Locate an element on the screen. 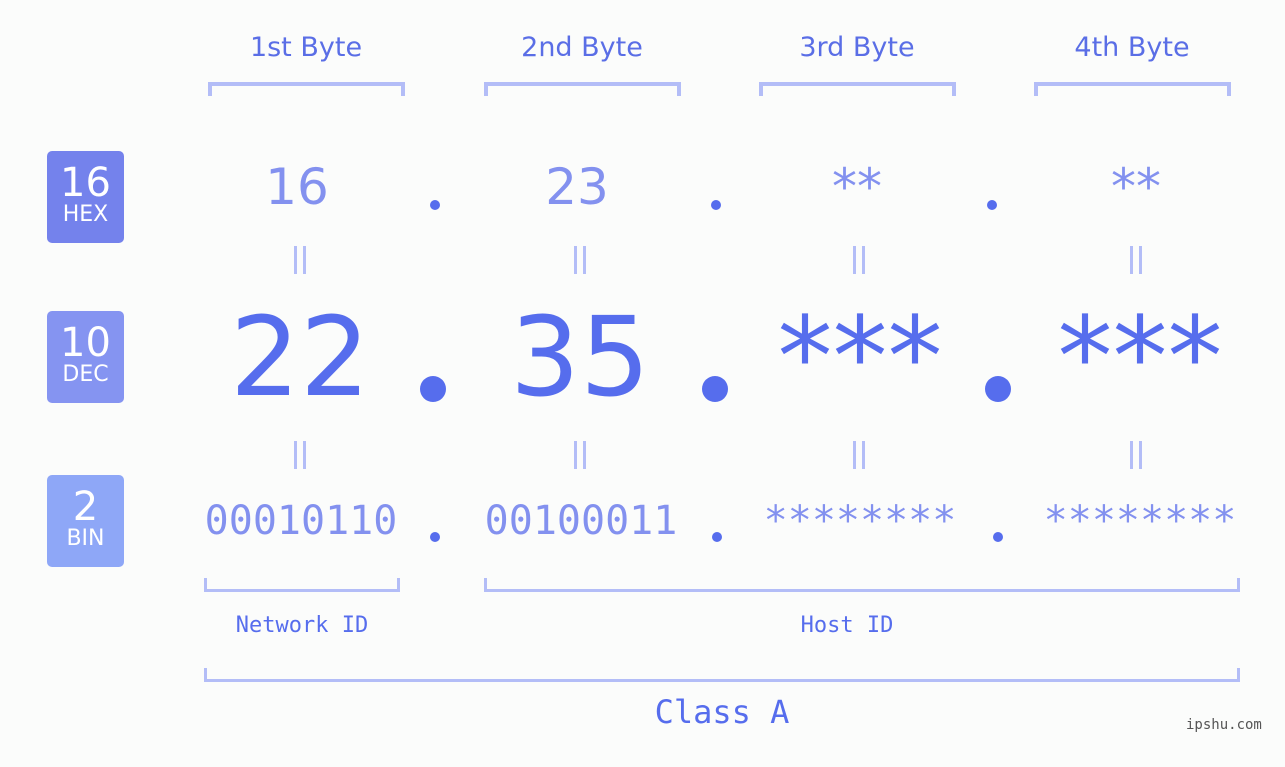  bin-badge-label: BIN is located at coordinates (85, 538).